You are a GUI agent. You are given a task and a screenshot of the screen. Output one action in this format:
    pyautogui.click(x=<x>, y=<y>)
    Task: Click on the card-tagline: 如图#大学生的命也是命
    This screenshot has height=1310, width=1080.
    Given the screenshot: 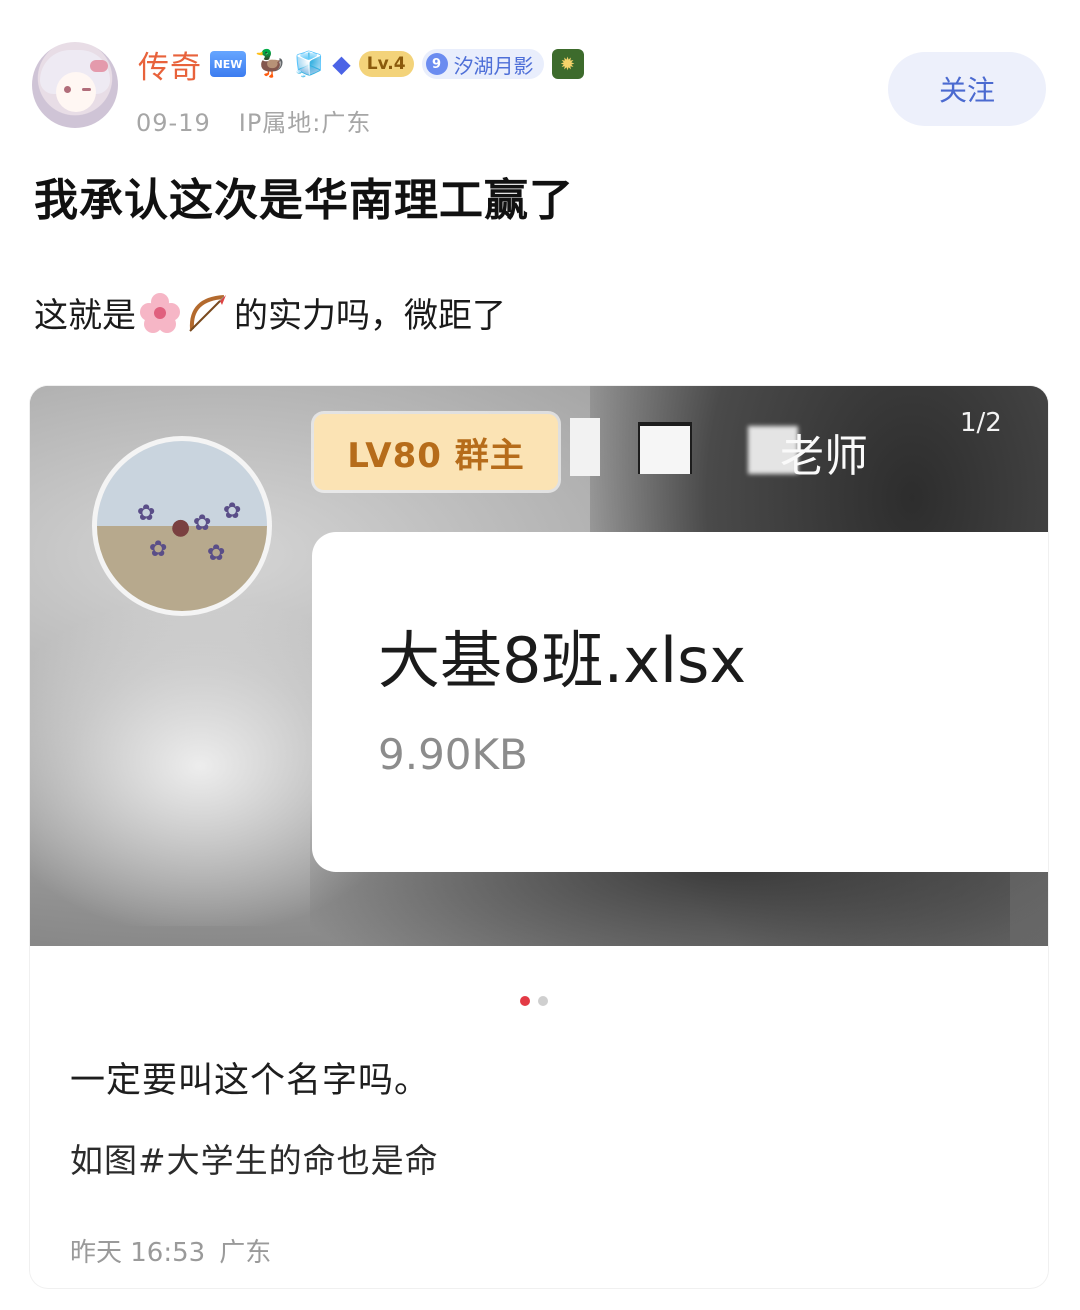 What is the action you would take?
    pyautogui.click(x=254, y=1158)
    